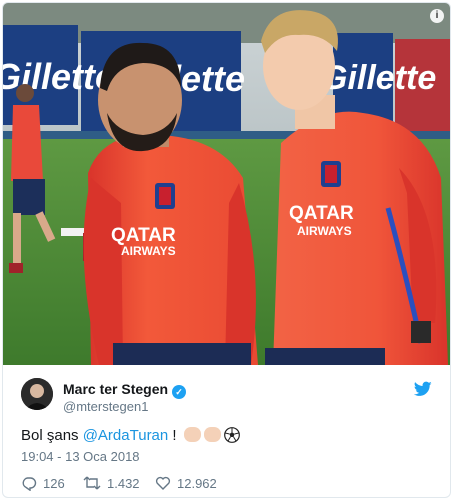  I want to click on like-icon, so click(163, 483).